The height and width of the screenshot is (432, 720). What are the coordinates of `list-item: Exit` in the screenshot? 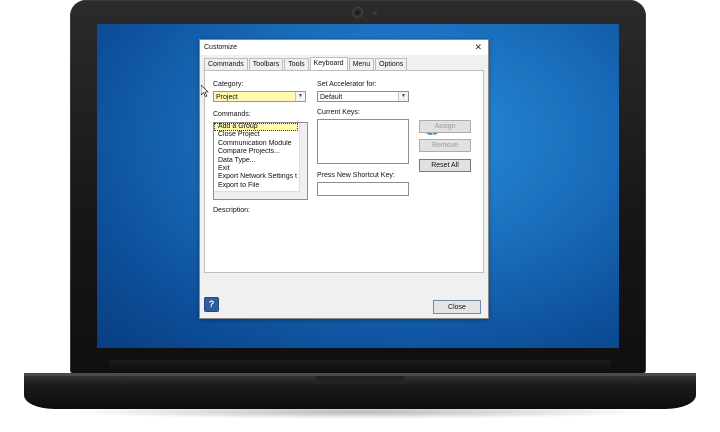 It's located at (256, 169).